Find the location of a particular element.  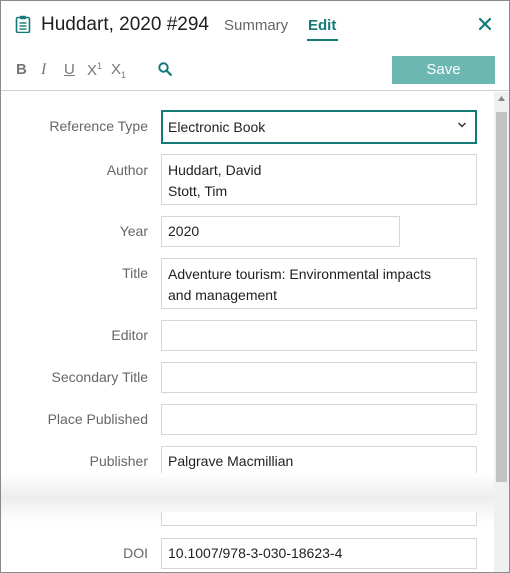

author-field: Huddart, David Stott, Tim is located at coordinates (319, 179).